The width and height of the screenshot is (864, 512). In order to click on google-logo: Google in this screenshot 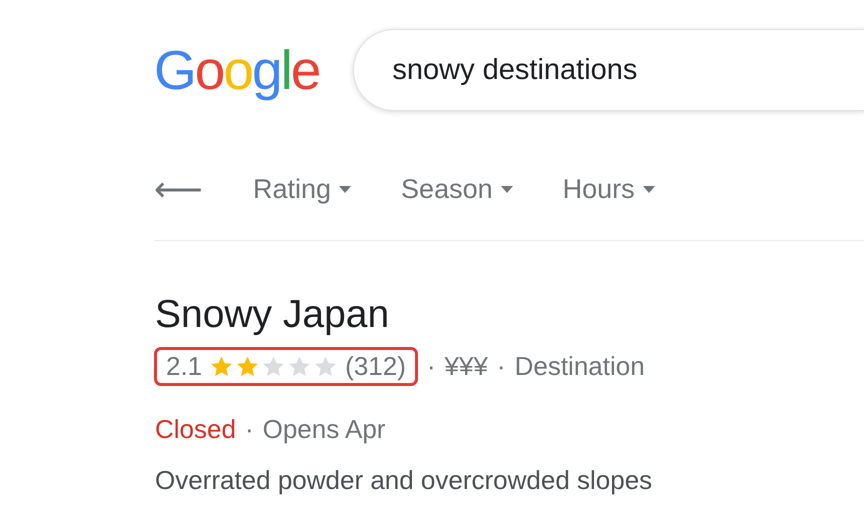, I will do `click(237, 70)`.